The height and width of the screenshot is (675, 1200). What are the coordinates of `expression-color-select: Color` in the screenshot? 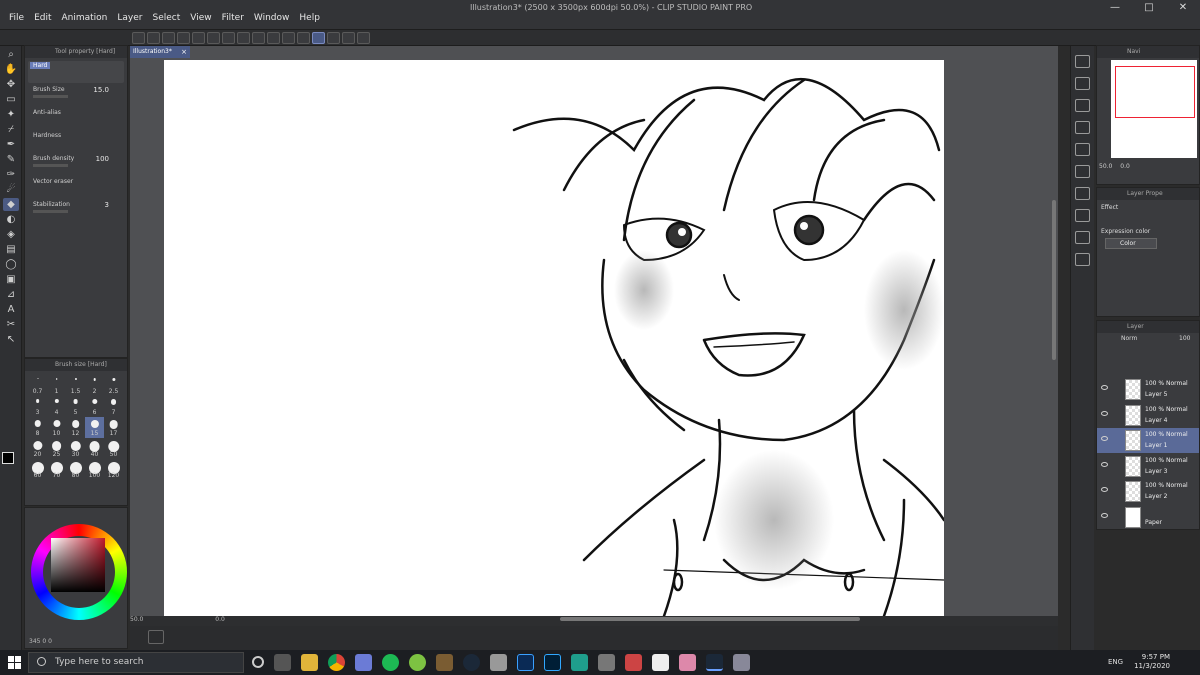 It's located at (1131, 243).